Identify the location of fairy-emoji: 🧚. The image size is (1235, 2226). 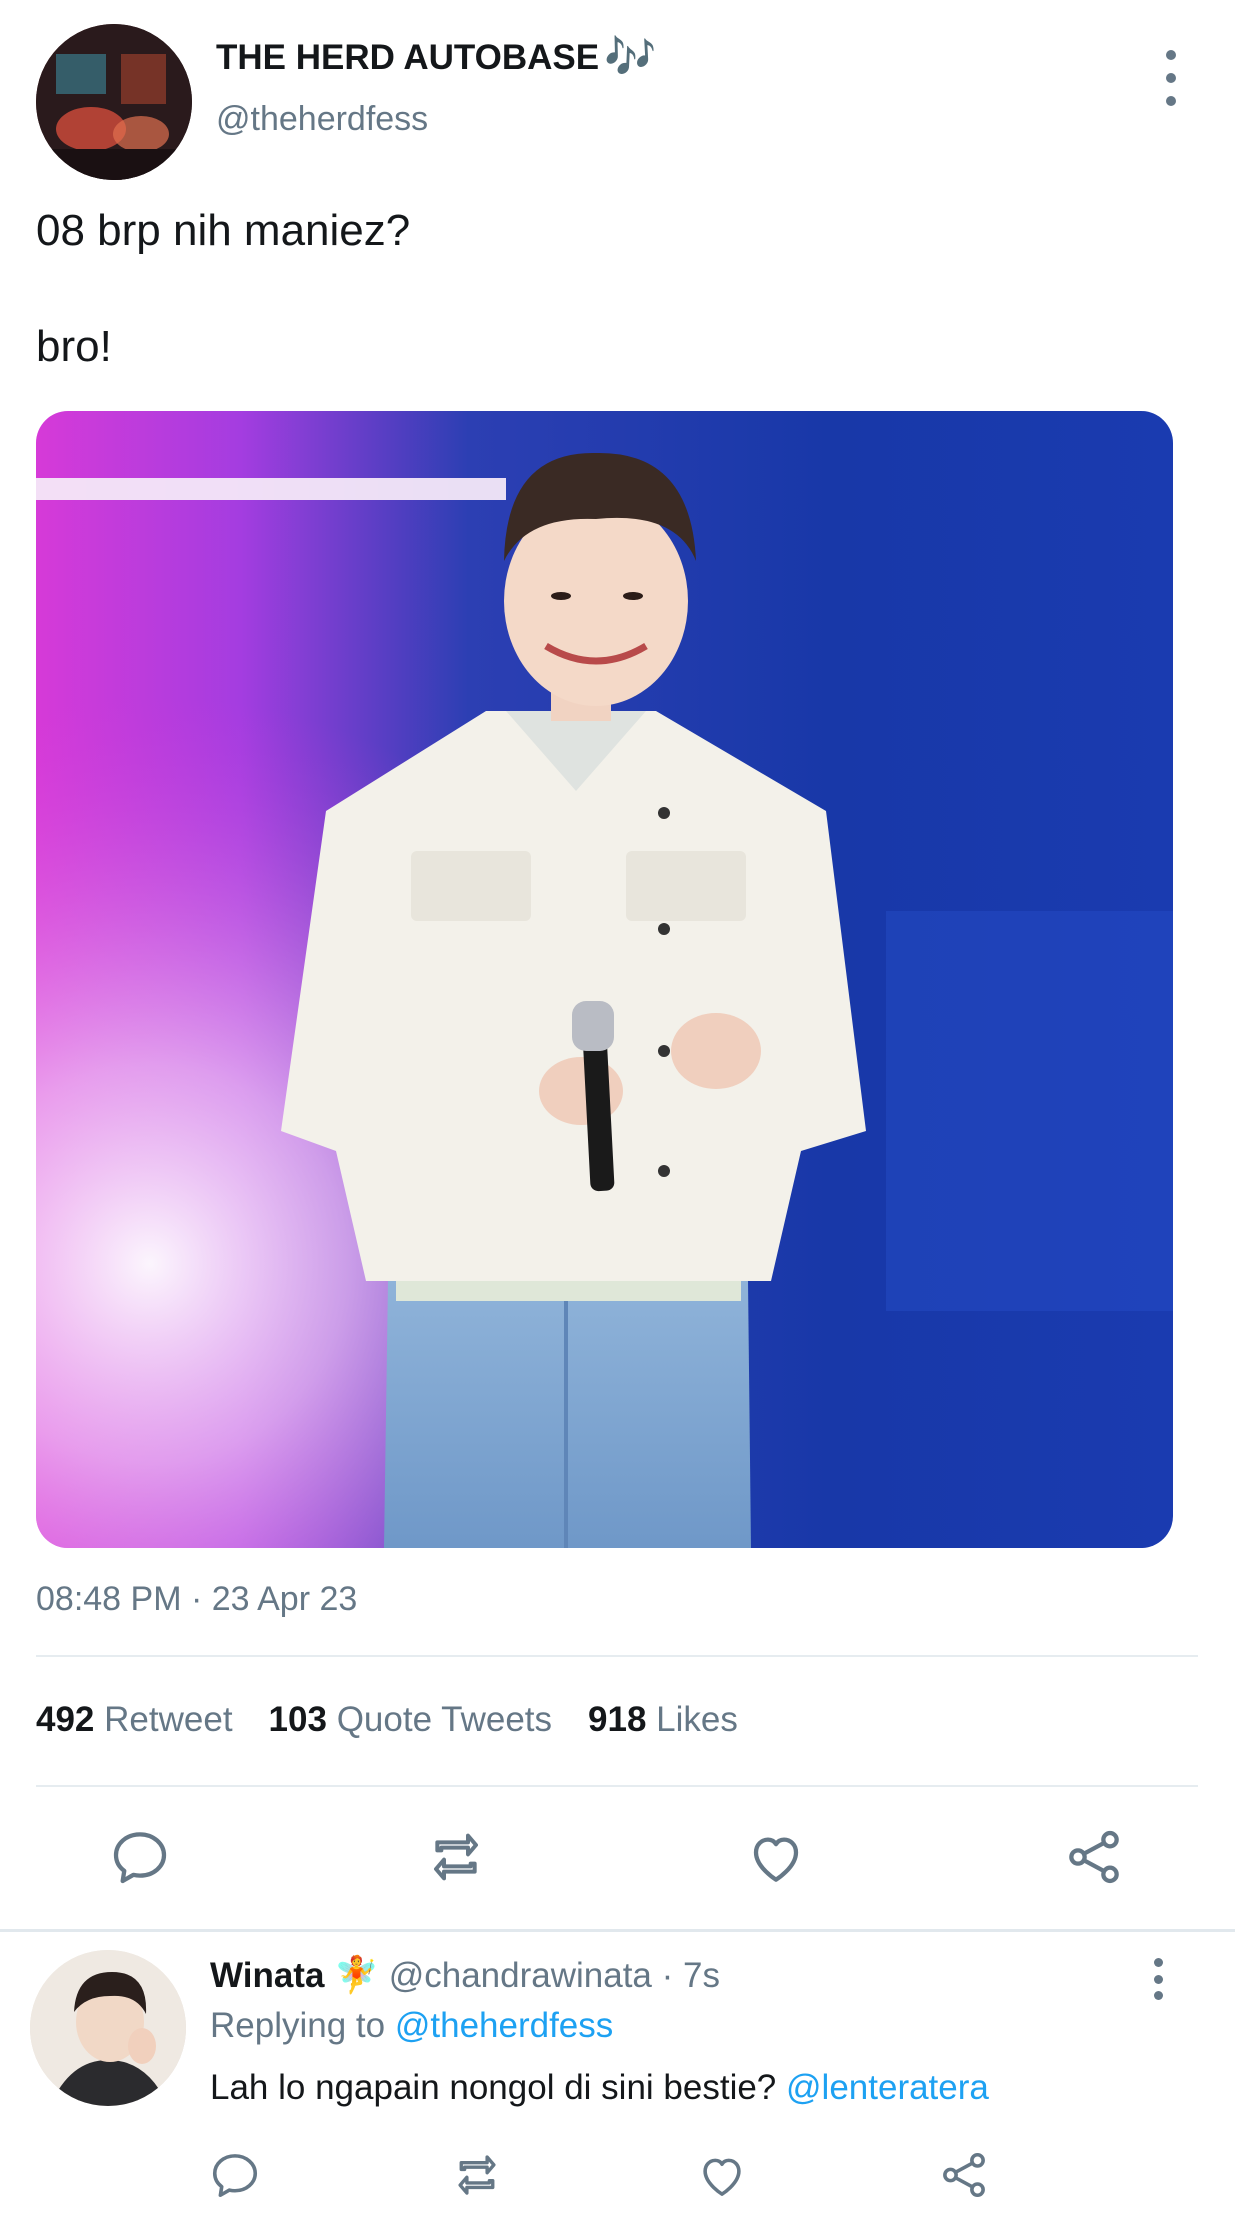
(356, 1975).